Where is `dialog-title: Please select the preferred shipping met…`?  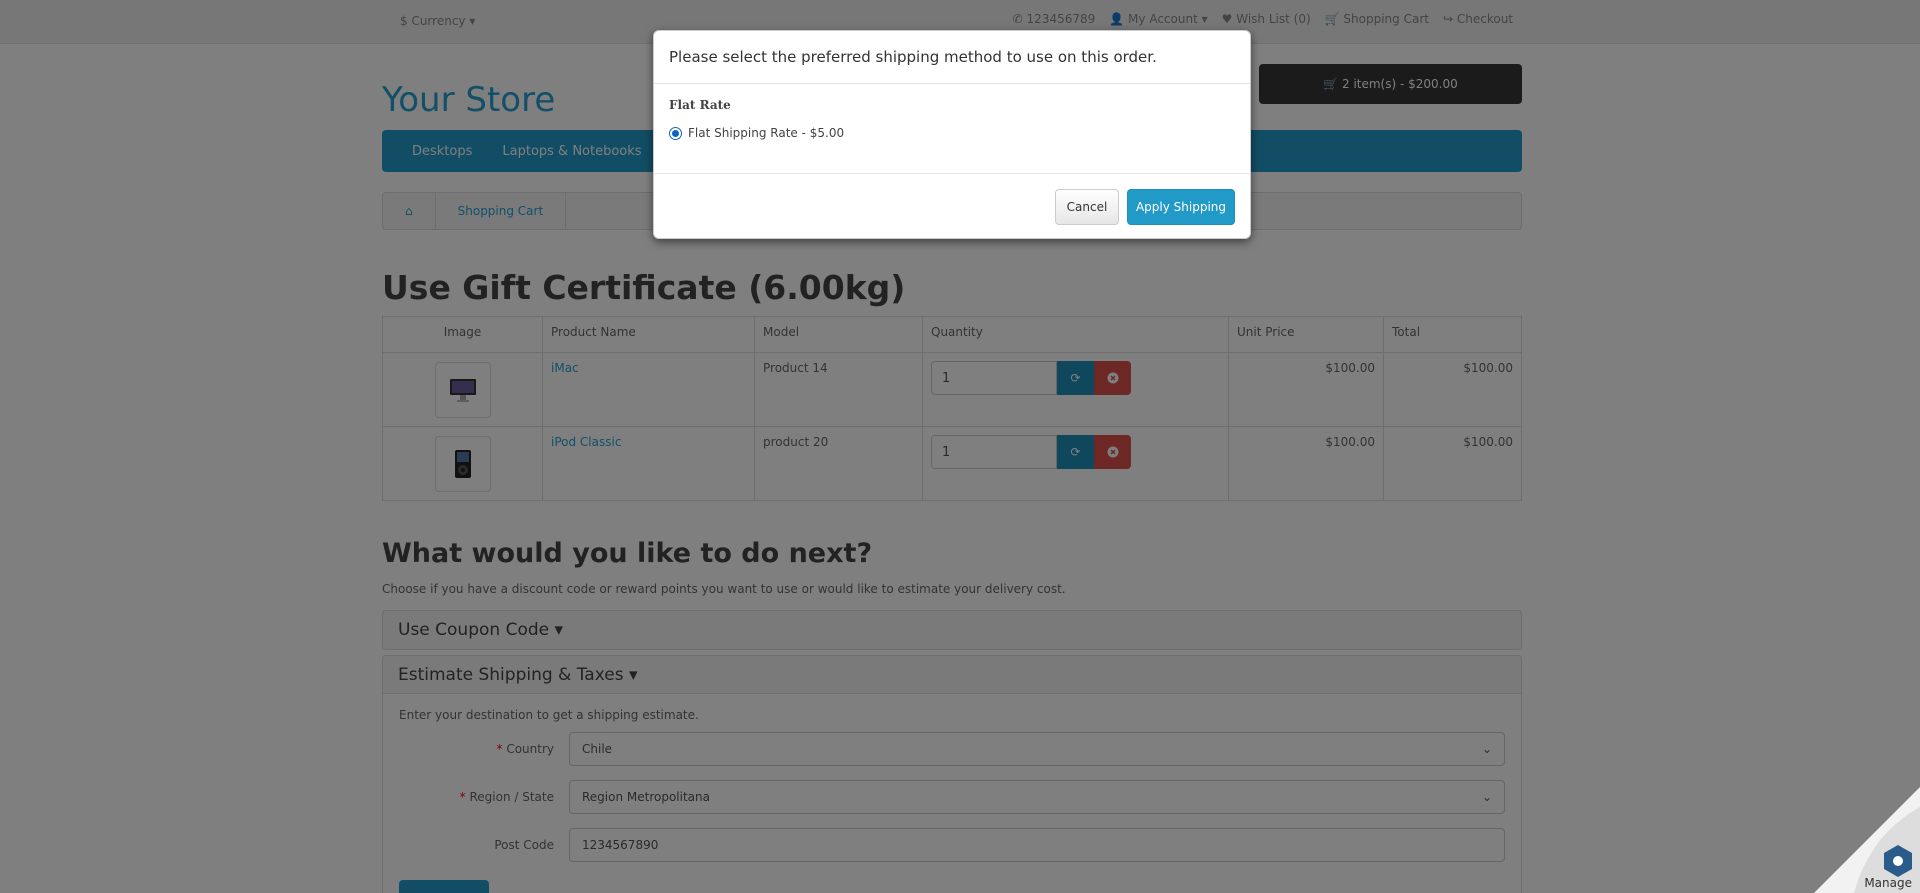 dialog-title: Please select the preferred shipping met… is located at coordinates (952, 57).